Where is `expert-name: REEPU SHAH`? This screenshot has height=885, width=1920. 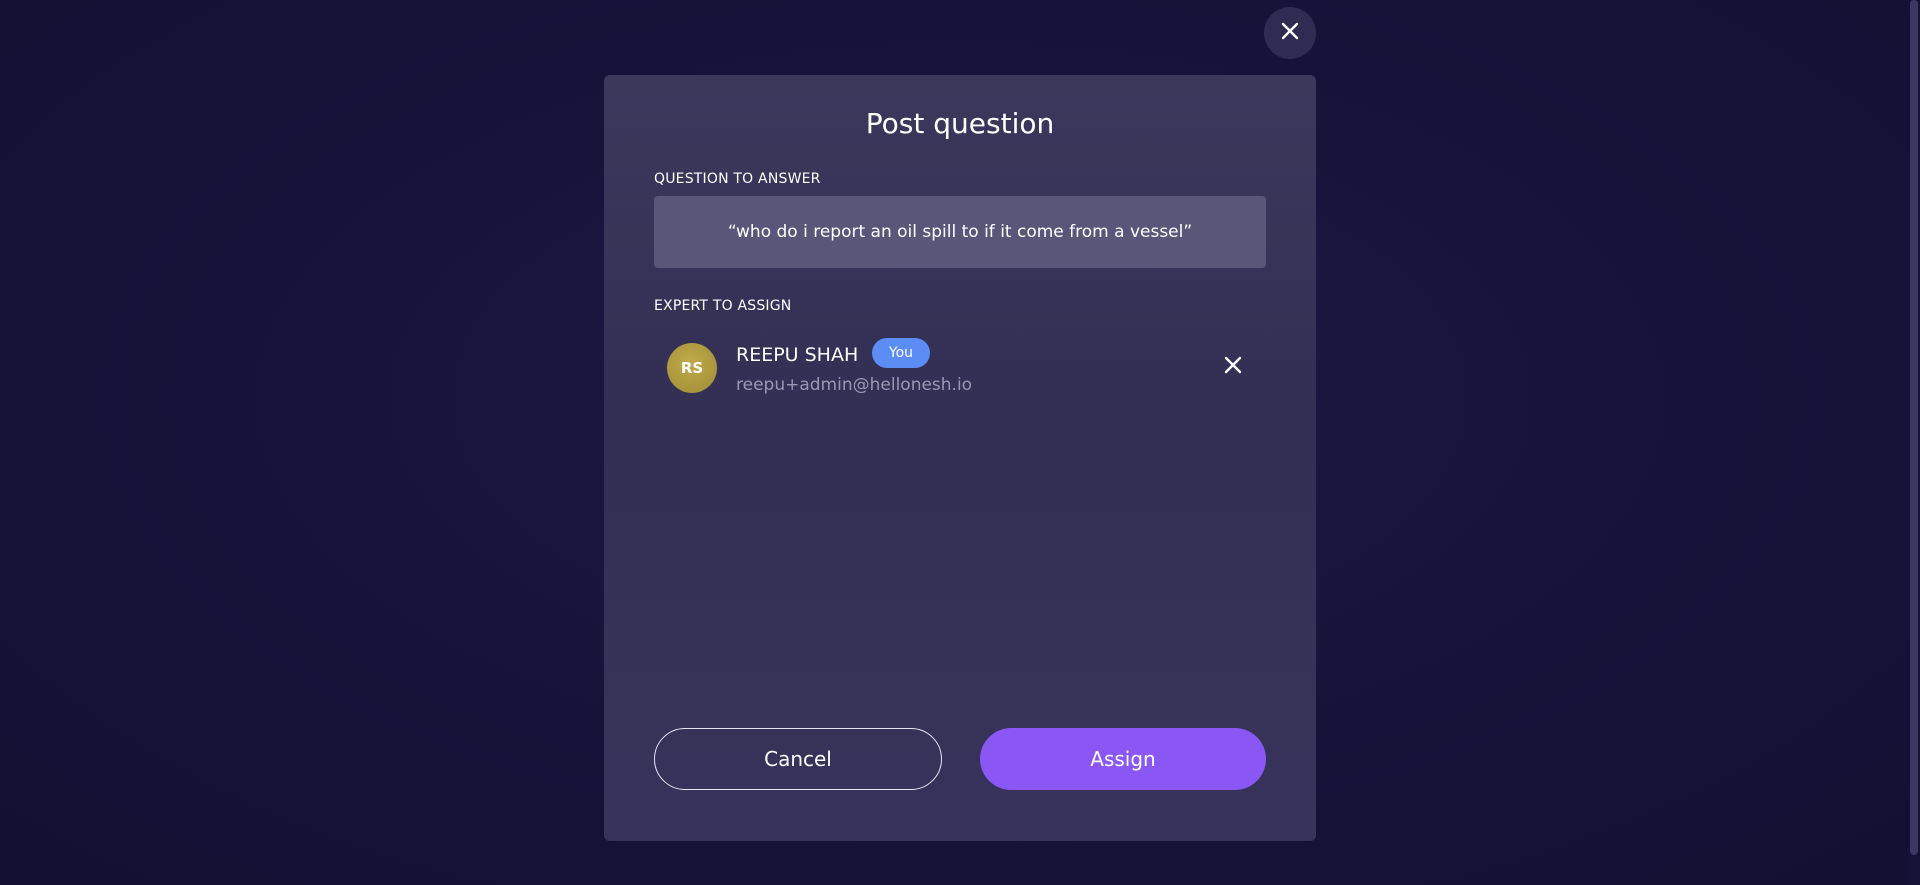 expert-name: REEPU SHAH is located at coordinates (797, 355).